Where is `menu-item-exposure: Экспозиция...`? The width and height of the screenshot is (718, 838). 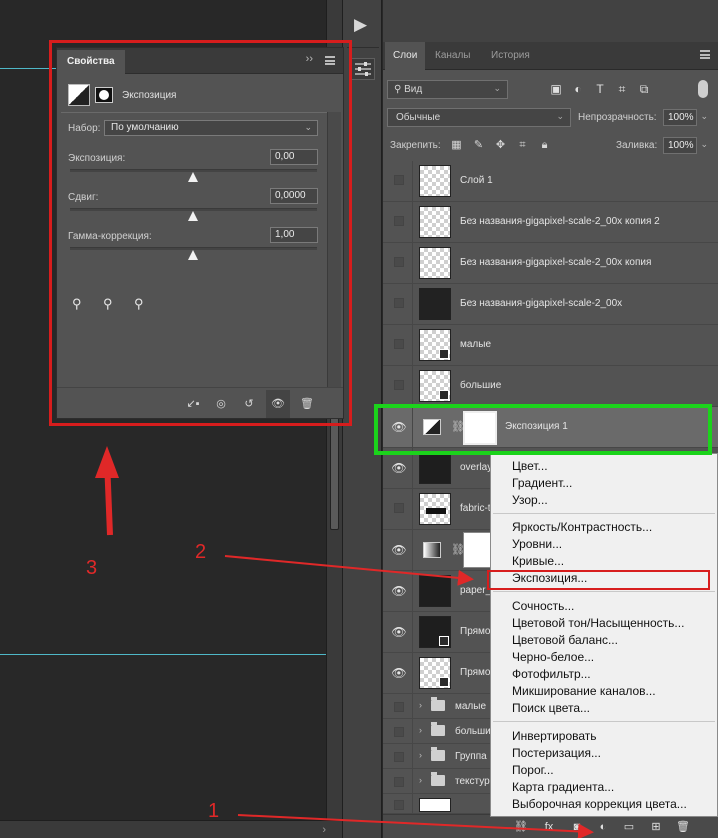
menu-item-exposure: Экспозиция... is located at coordinates (549, 578).